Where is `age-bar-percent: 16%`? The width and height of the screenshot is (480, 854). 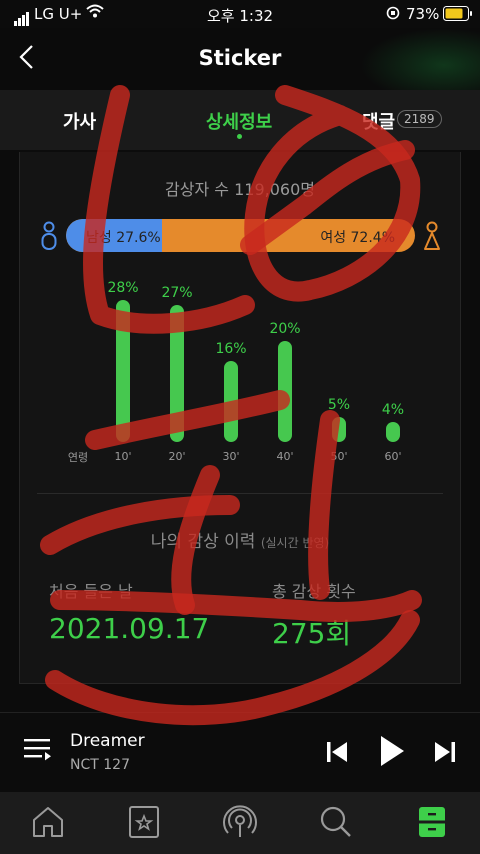 age-bar-percent: 16% is located at coordinates (231, 348).